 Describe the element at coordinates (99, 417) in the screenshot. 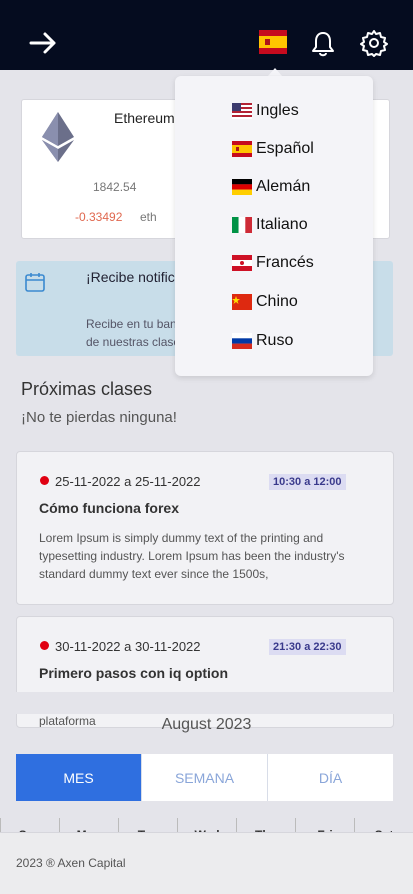

I see `upcoming-classes-subtitle: ¡No te pierdas ninguna!` at that location.